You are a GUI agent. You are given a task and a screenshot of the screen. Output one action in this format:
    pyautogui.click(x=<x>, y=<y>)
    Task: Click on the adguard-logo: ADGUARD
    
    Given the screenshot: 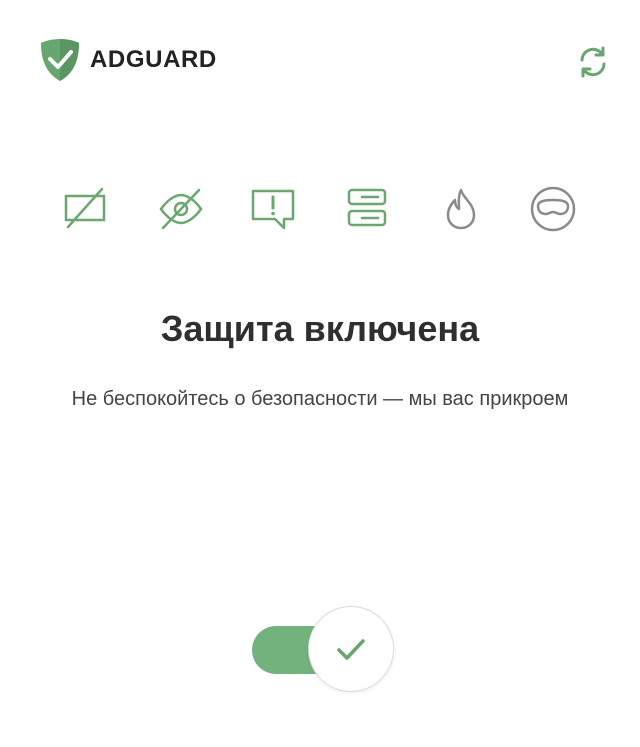 What is the action you would take?
    pyautogui.click(x=128, y=60)
    